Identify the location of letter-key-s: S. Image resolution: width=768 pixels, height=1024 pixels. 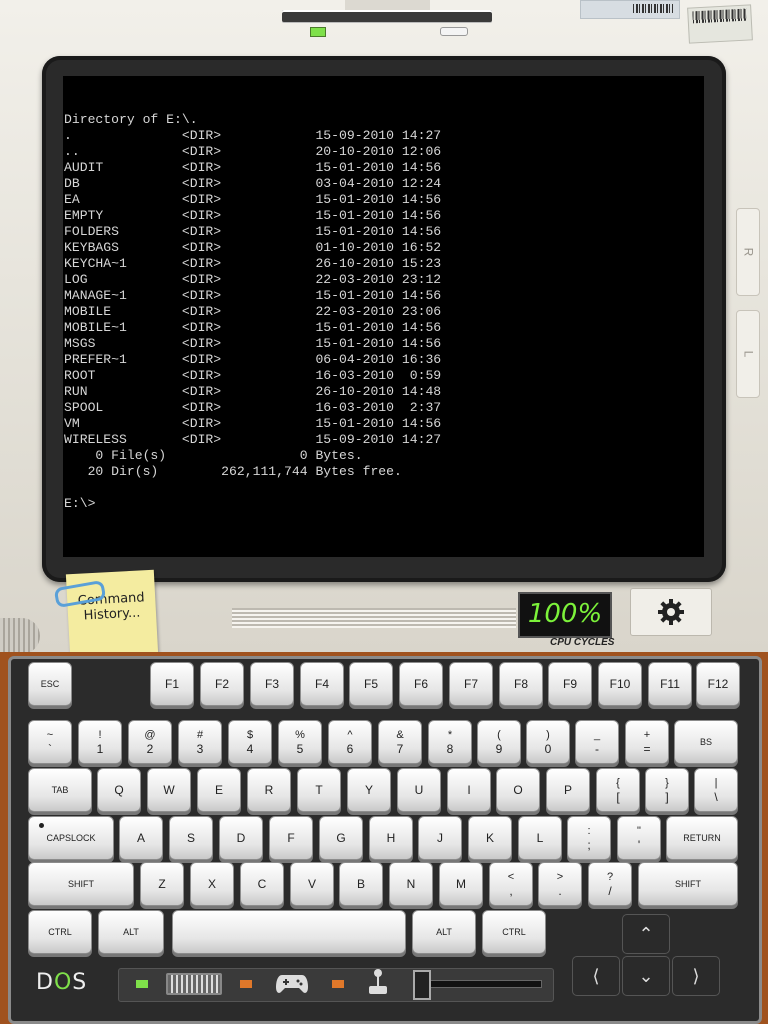
(191, 838).